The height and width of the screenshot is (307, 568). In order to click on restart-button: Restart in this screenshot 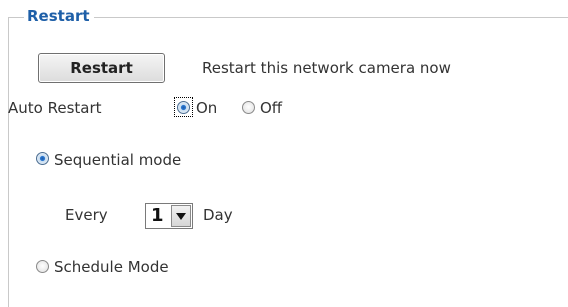, I will do `click(101, 68)`.